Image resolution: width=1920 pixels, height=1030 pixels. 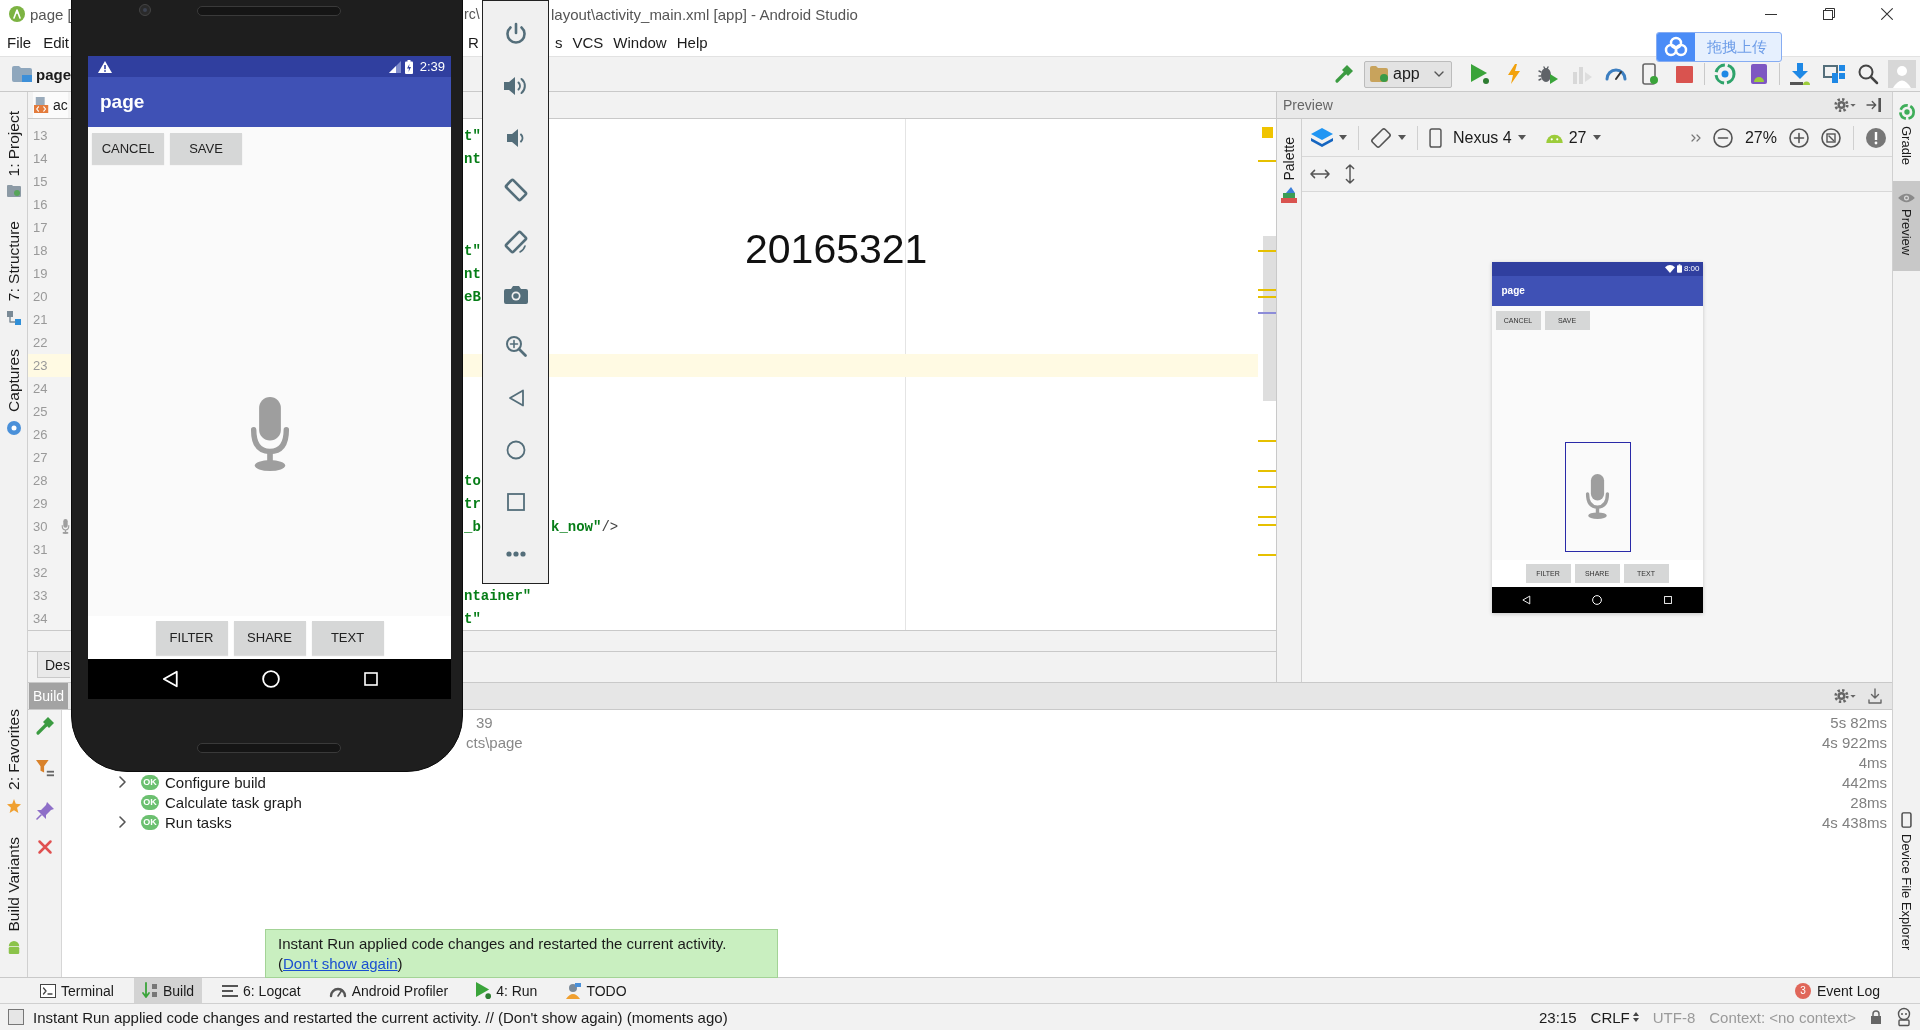 What do you see at coordinates (484, 722) in the screenshot?
I see `build-step-label: 39` at bounding box center [484, 722].